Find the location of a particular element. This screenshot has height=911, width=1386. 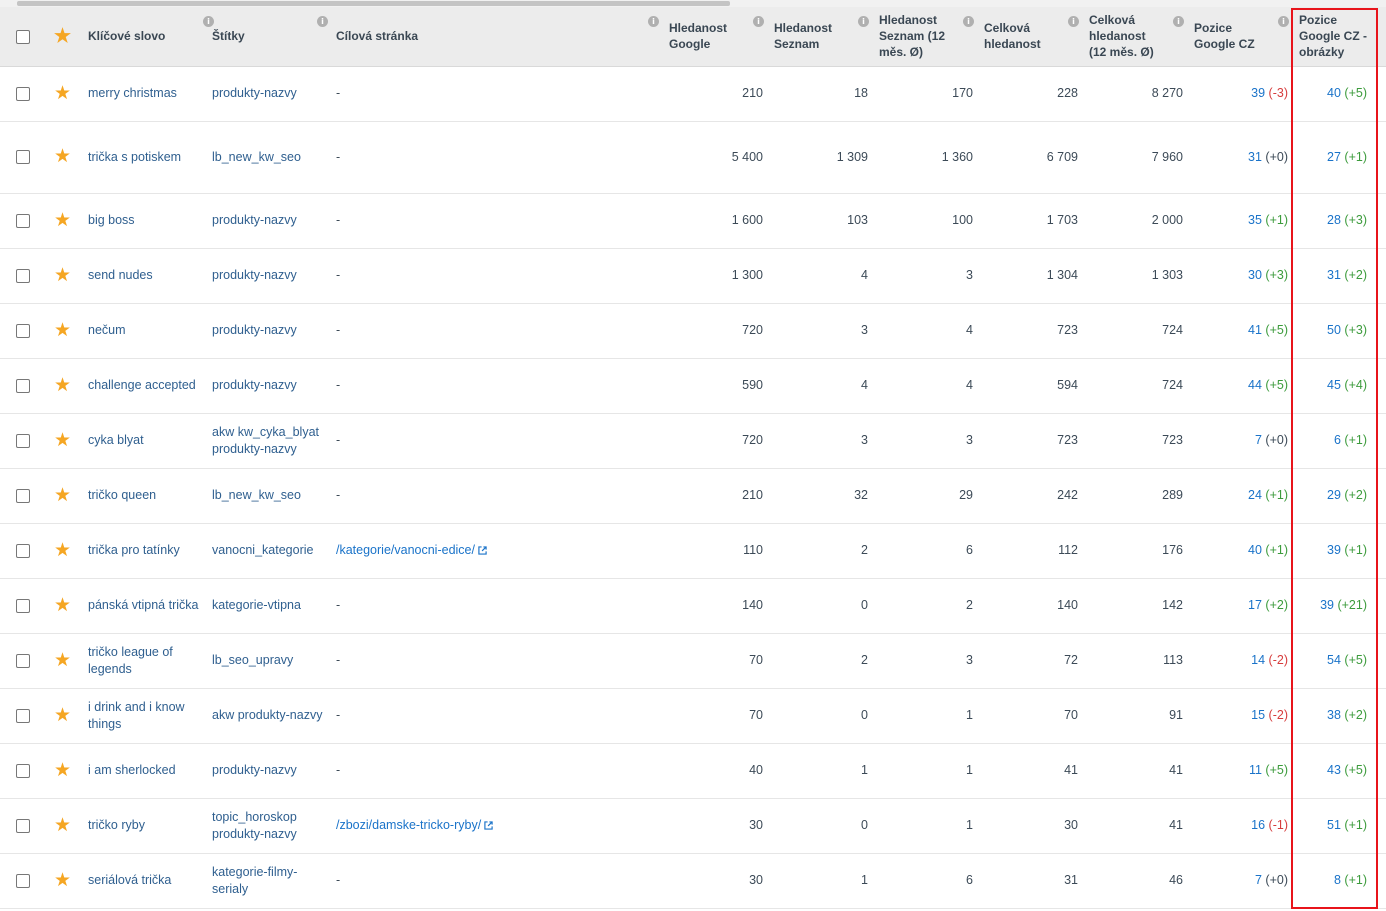

horizontal-scrollbar is located at coordinates (693, 3).